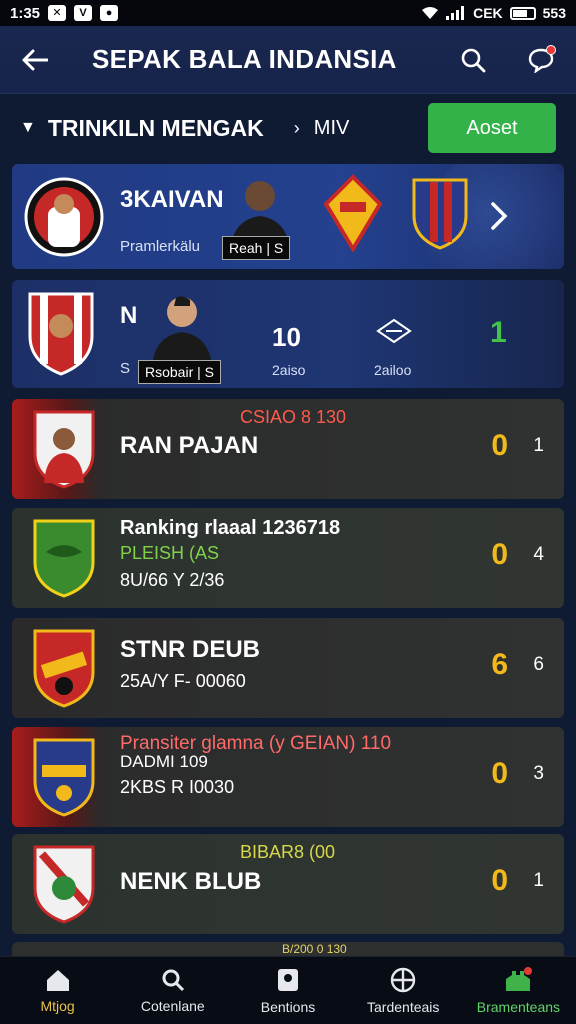  Describe the element at coordinates (293, 417) in the screenshot. I see `match-header: CSIAO 8 130` at that location.